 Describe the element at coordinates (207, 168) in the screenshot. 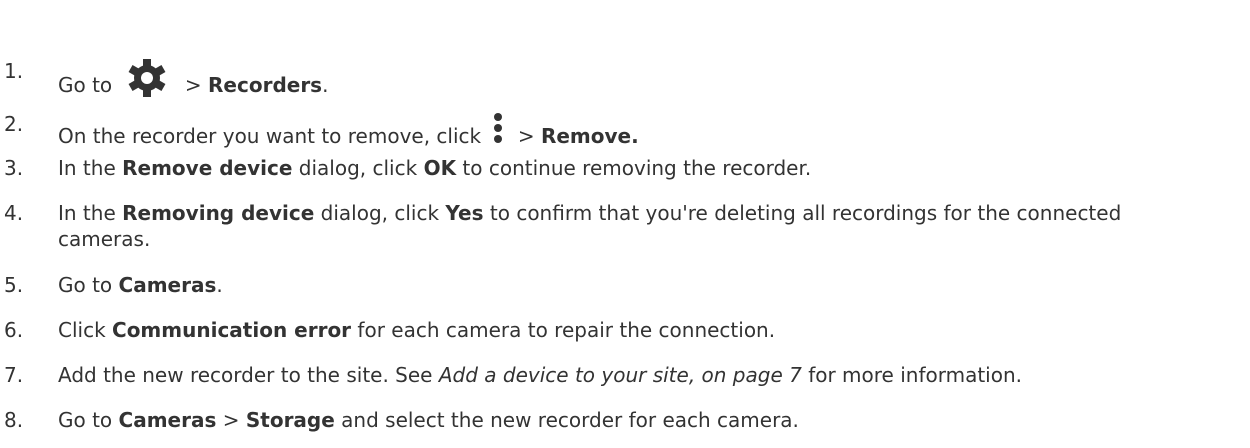

I see `remove-device-label: Remove device` at that location.